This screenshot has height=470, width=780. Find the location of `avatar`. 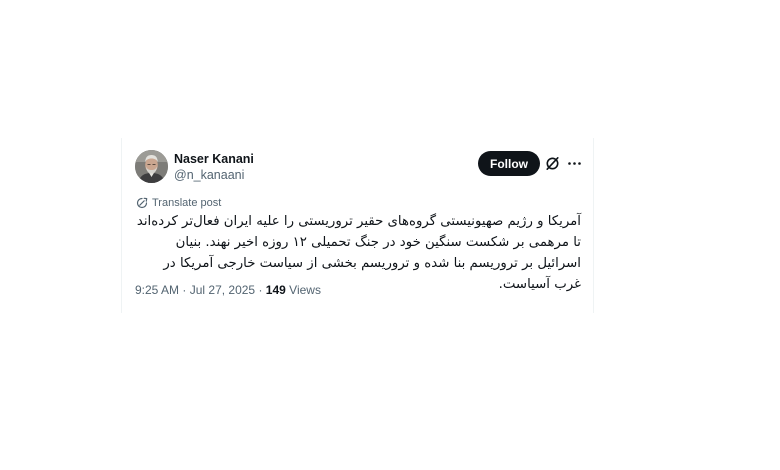

avatar is located at coordinates (151, 166).